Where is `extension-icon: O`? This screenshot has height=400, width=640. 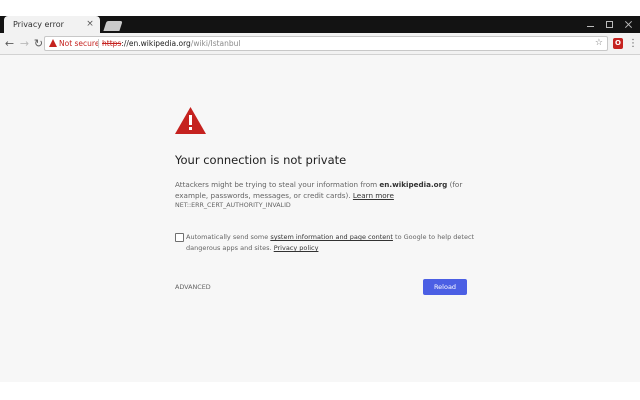
extension-icon: O is located at coordinates (618, 43).